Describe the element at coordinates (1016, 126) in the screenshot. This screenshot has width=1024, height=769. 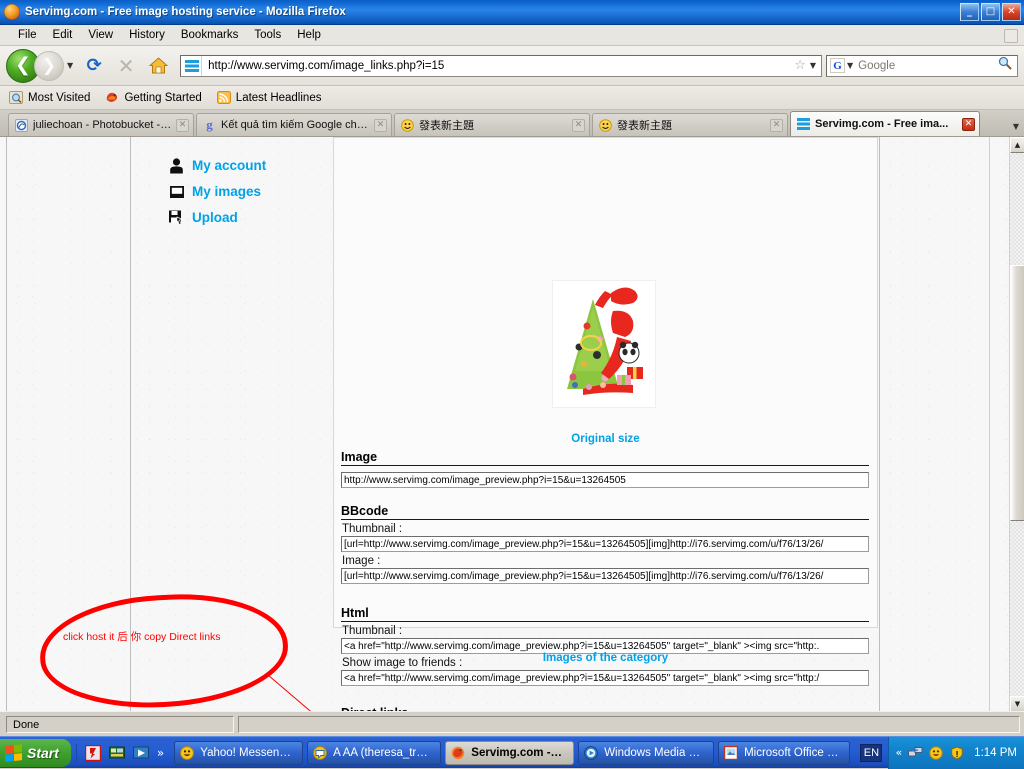
I see `tab-list-dropdown-icon: ▼` at that location.